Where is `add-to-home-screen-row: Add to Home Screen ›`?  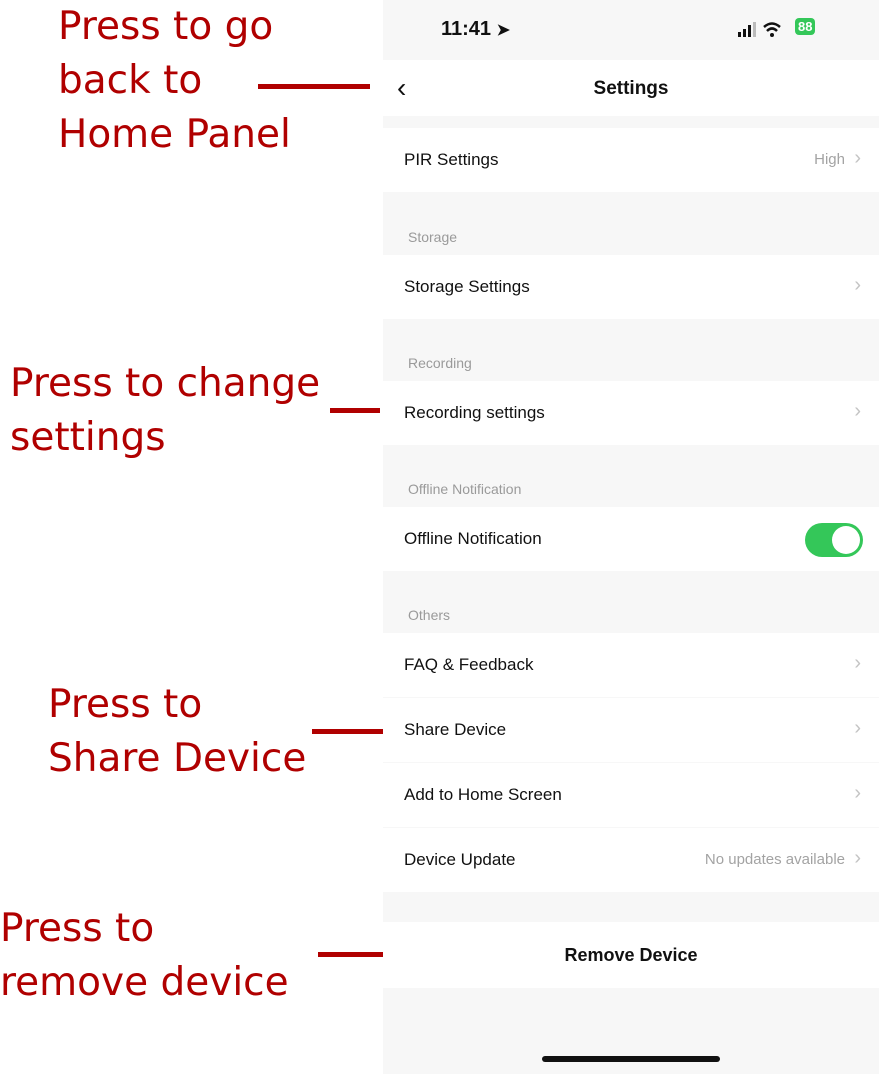 add-to-home-screen-row: Add to Home Screen › is located at coordinates (631, 795).